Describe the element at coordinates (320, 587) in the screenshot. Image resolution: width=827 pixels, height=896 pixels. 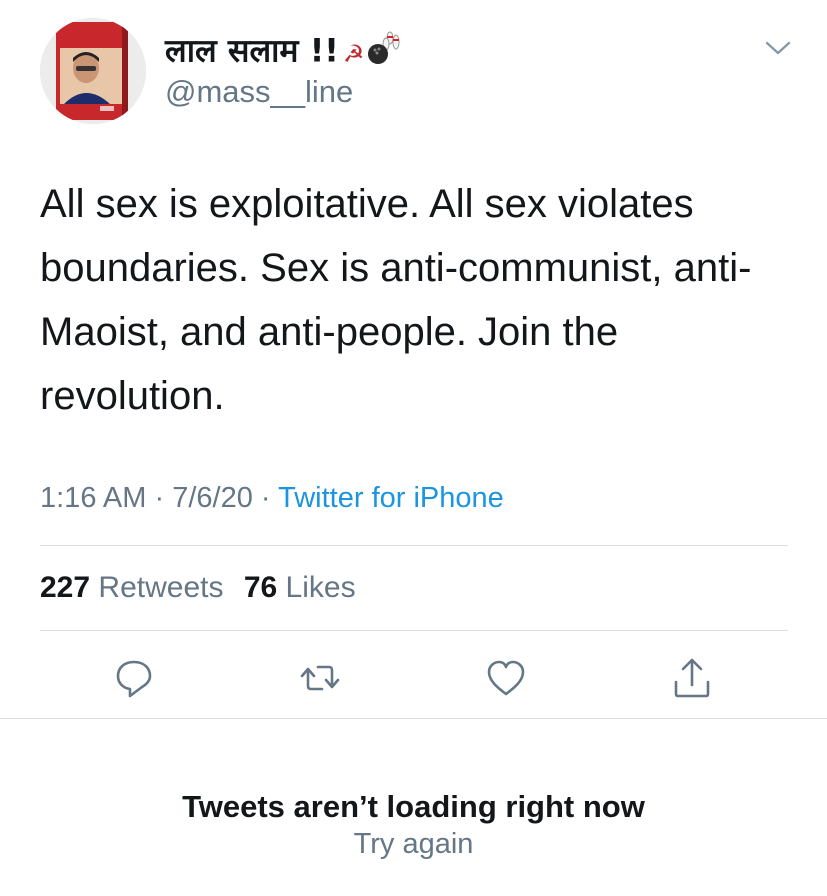
I see `likes-label: Likes` at that location.